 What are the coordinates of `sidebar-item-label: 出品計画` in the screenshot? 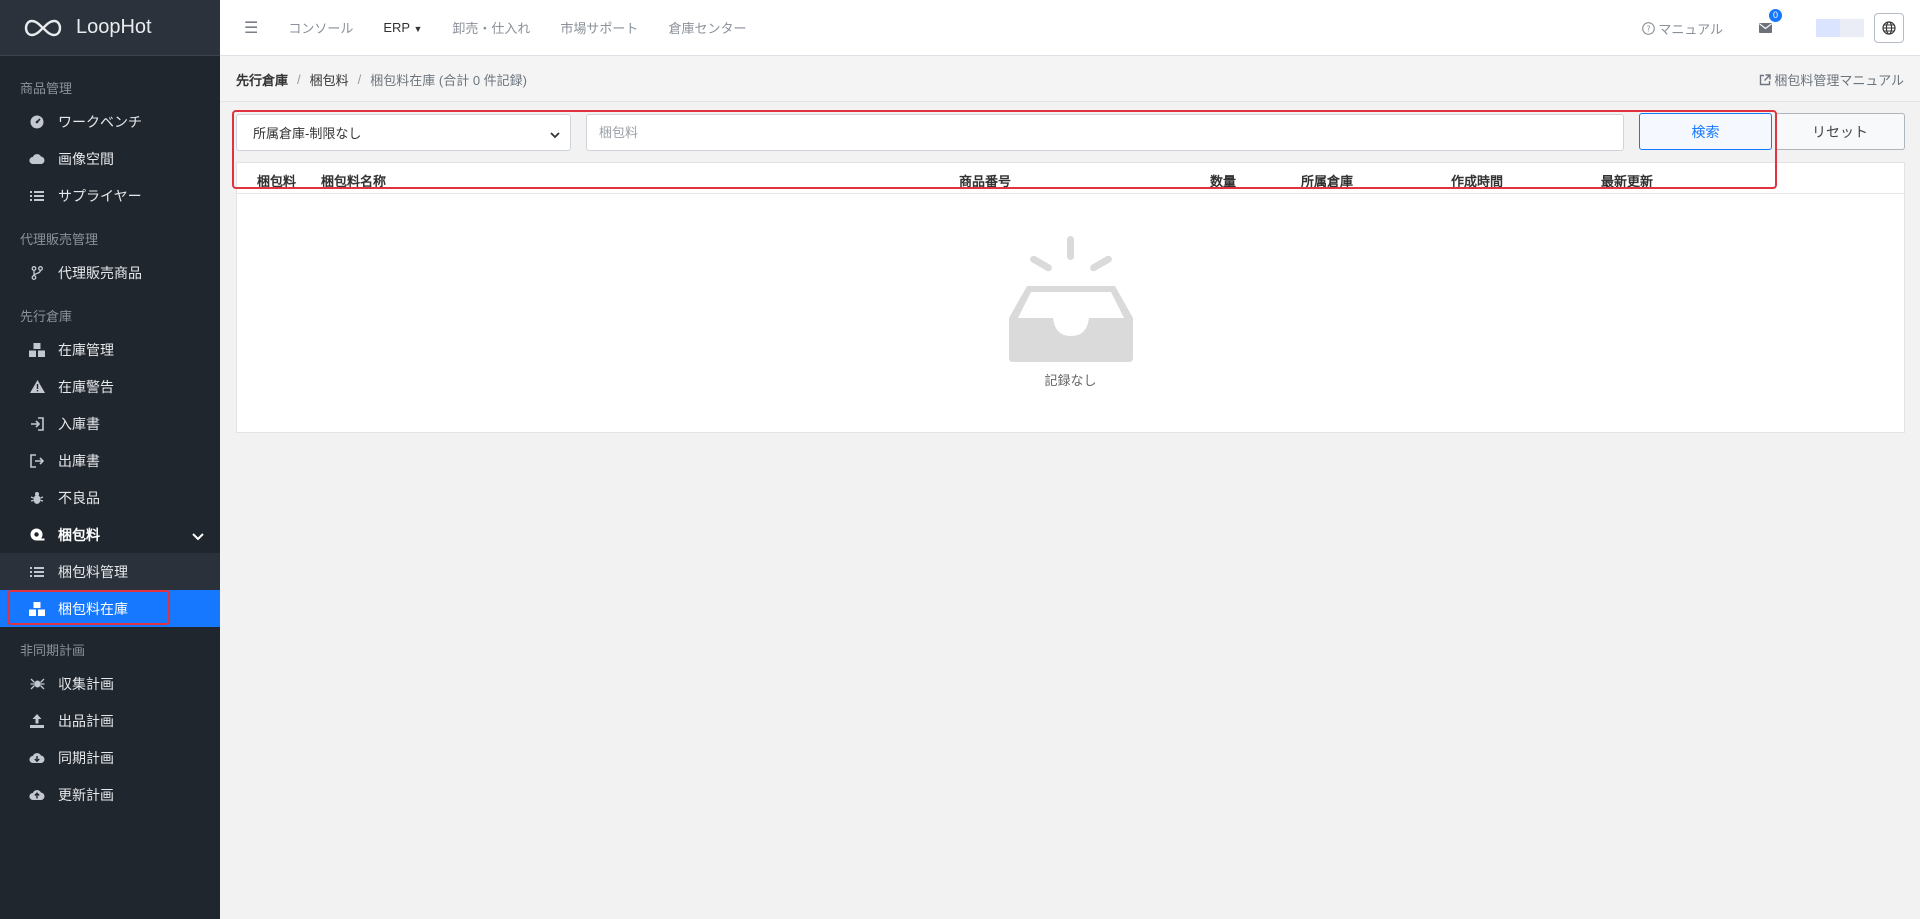 It's located at (86, 720).